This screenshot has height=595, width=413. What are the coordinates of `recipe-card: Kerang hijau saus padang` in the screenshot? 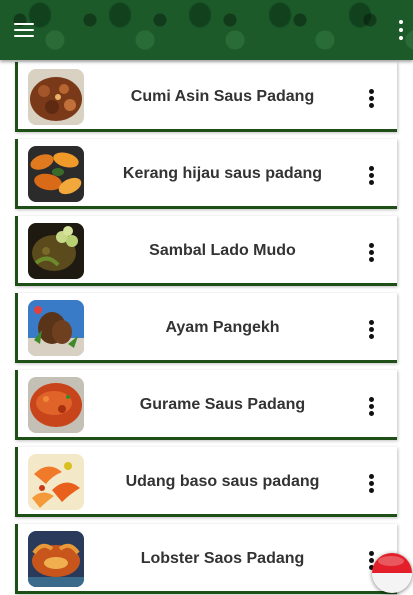 It's located at (206, 174).